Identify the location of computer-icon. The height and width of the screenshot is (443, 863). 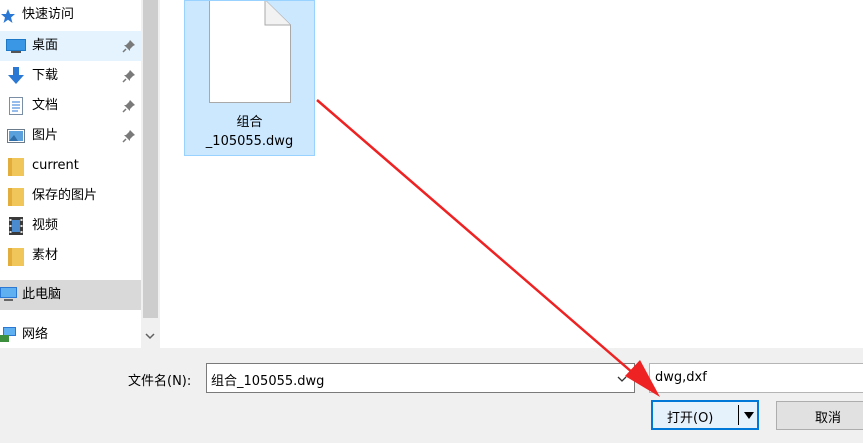
(8, 294).